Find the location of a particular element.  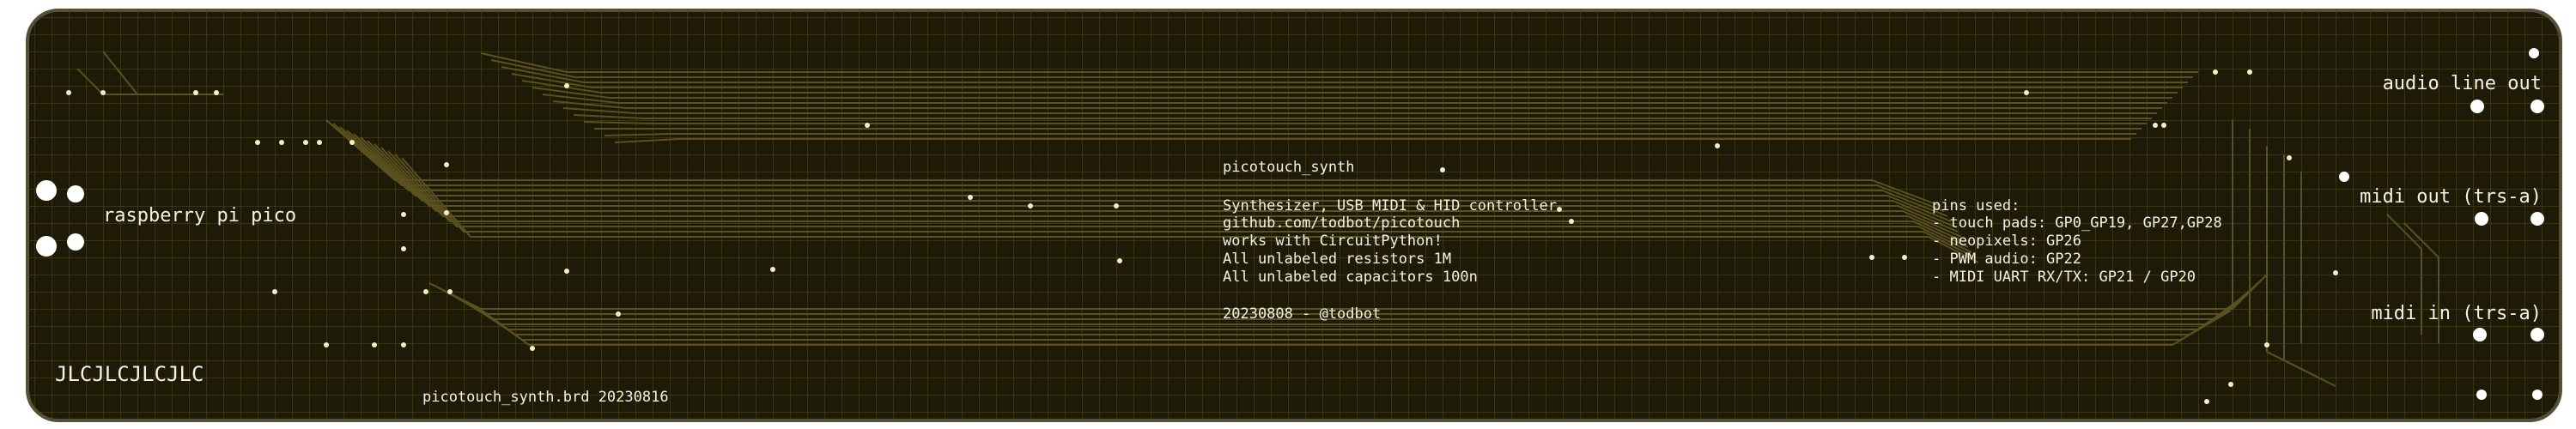

pins-touch-pads: - touch pads: GP0_GP19, GP27,GP28 is located at coordinates (2077, 223).